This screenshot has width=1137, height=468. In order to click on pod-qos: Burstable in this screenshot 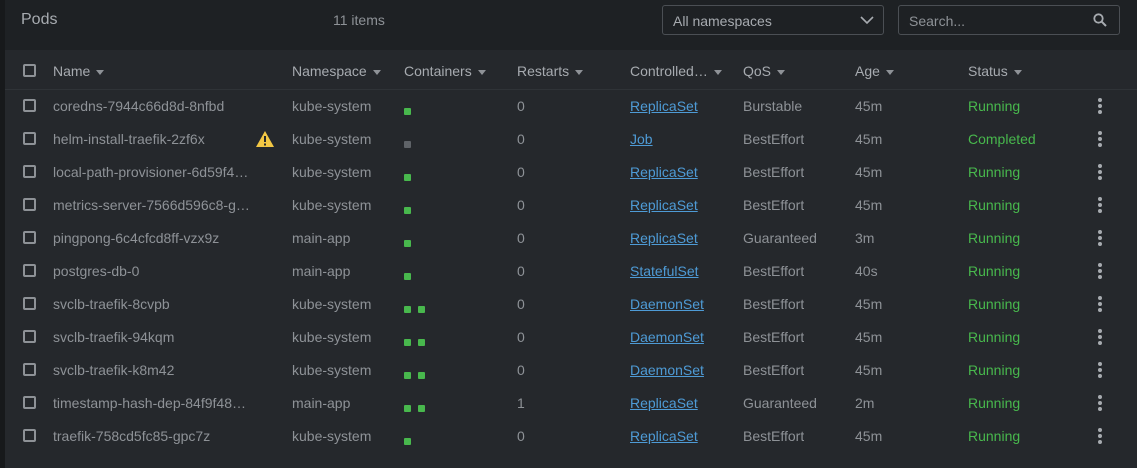, I will do `click(773, 106)`.